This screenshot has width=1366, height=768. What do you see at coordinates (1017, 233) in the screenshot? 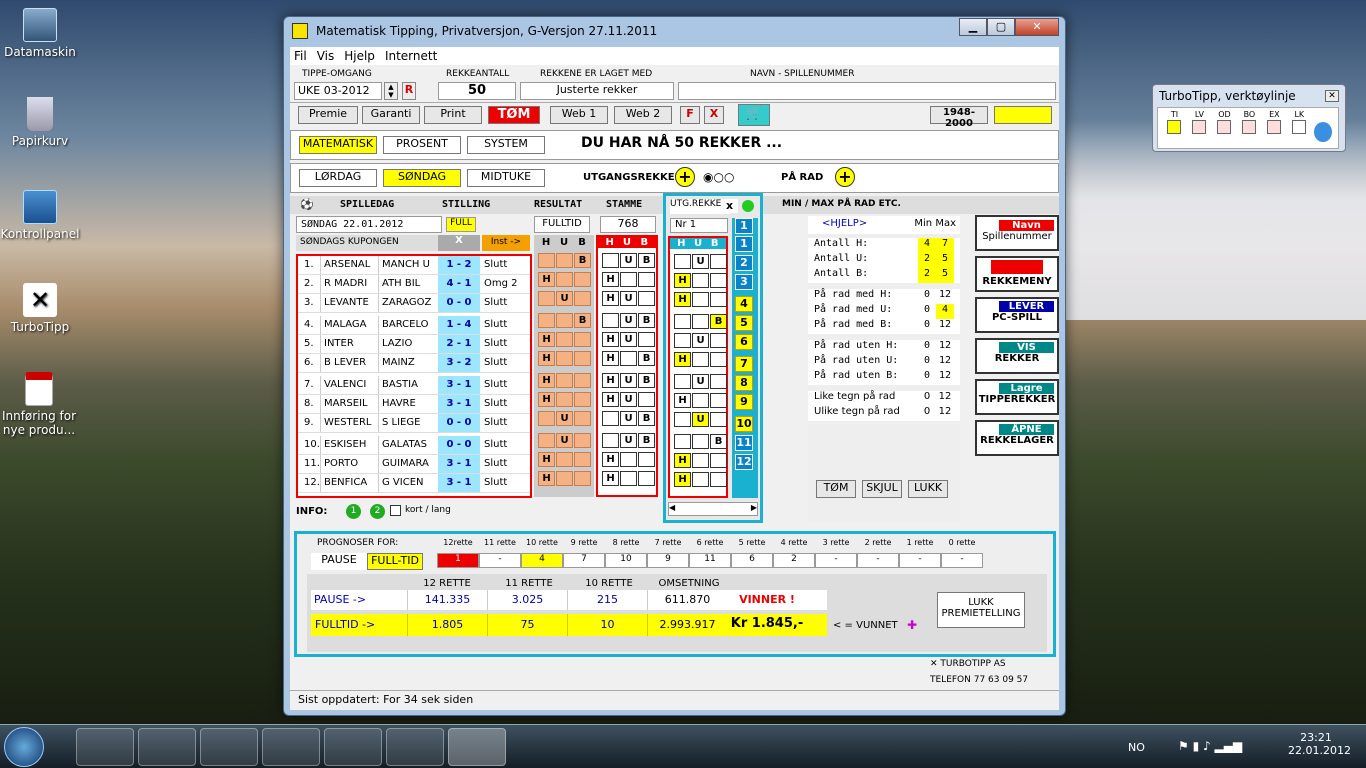
I see `navn-button: Navn Spillenummer` at bounding box center [1017, 233].